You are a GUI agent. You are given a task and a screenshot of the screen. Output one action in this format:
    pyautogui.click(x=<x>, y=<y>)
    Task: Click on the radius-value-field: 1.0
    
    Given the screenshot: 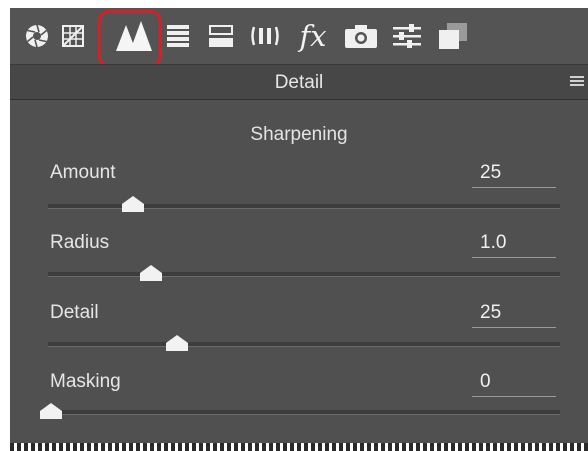 What is the action you would take?
    pyautogui.click(x=514, y=245)
    